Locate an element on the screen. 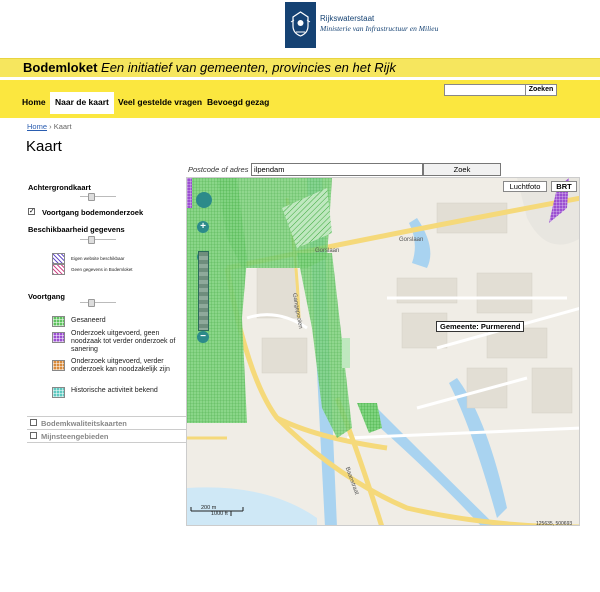  legend-swatch-historische-activiteit is located at coordinates (58, 392).